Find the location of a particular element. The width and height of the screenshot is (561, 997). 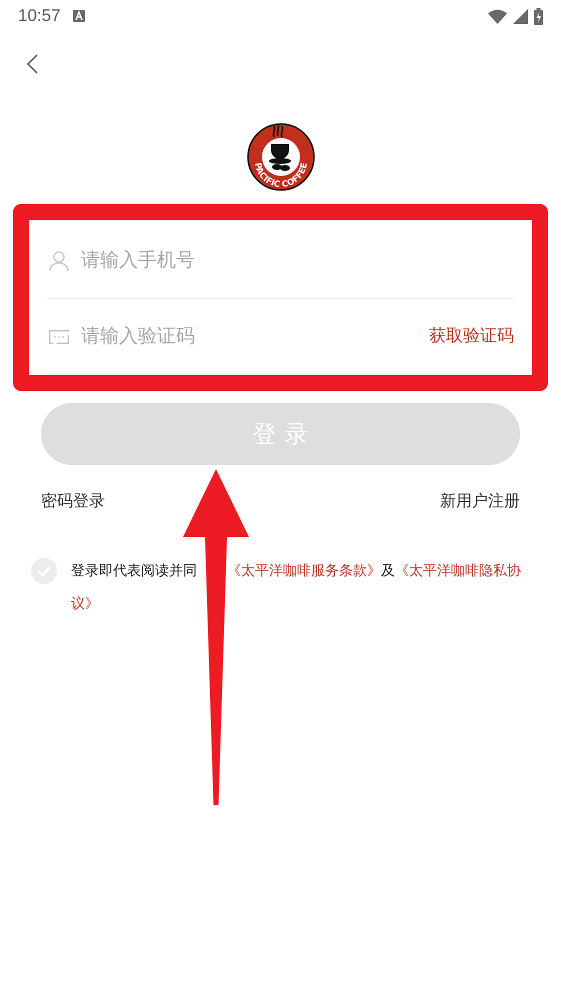

chevron-left-icon is located at coordinates (32, 64).